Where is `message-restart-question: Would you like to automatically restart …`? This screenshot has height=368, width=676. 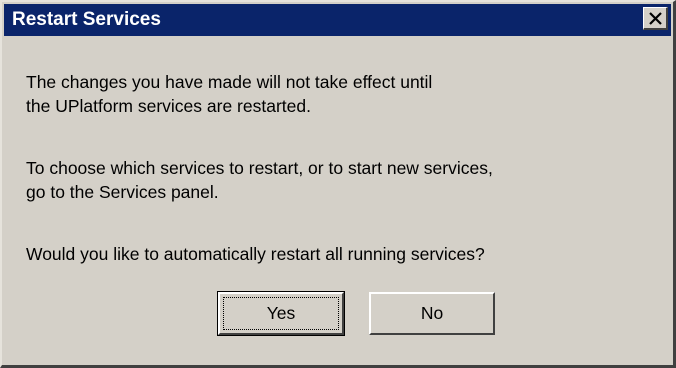 message-restart-question: Would you like to automatically restart … is located at coordinates (255, 254).